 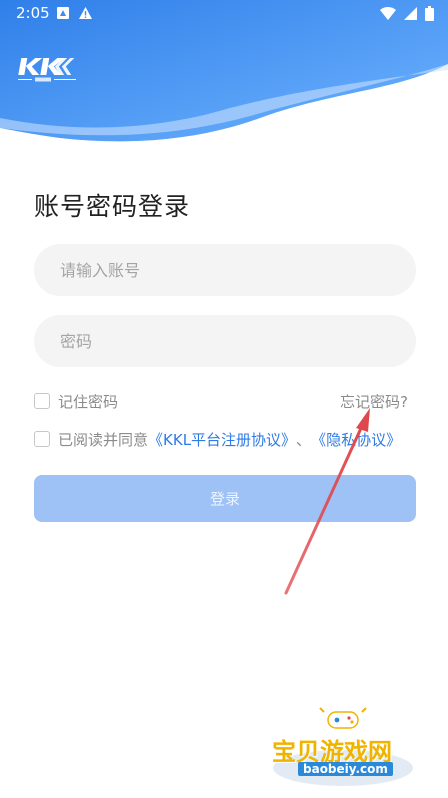 What do you see at coordinates (374, 401) in the screenshot?
I see `forgot-password-link: 忘记密码?` at bounding box center [374, 401].